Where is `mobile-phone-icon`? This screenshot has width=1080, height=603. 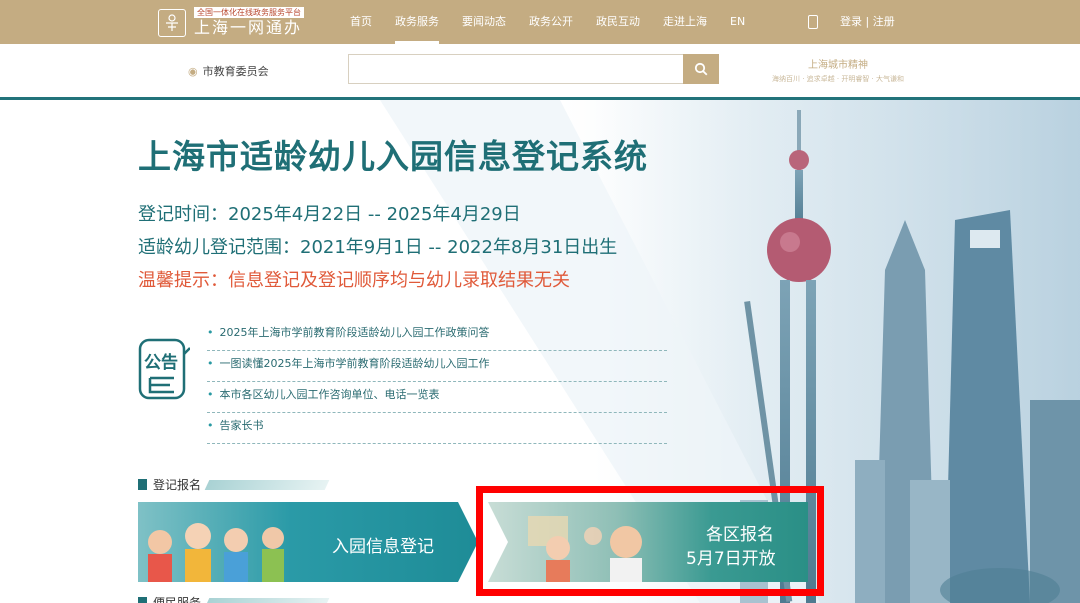
mobile-phone-icon is located at coordinates (813, 22).